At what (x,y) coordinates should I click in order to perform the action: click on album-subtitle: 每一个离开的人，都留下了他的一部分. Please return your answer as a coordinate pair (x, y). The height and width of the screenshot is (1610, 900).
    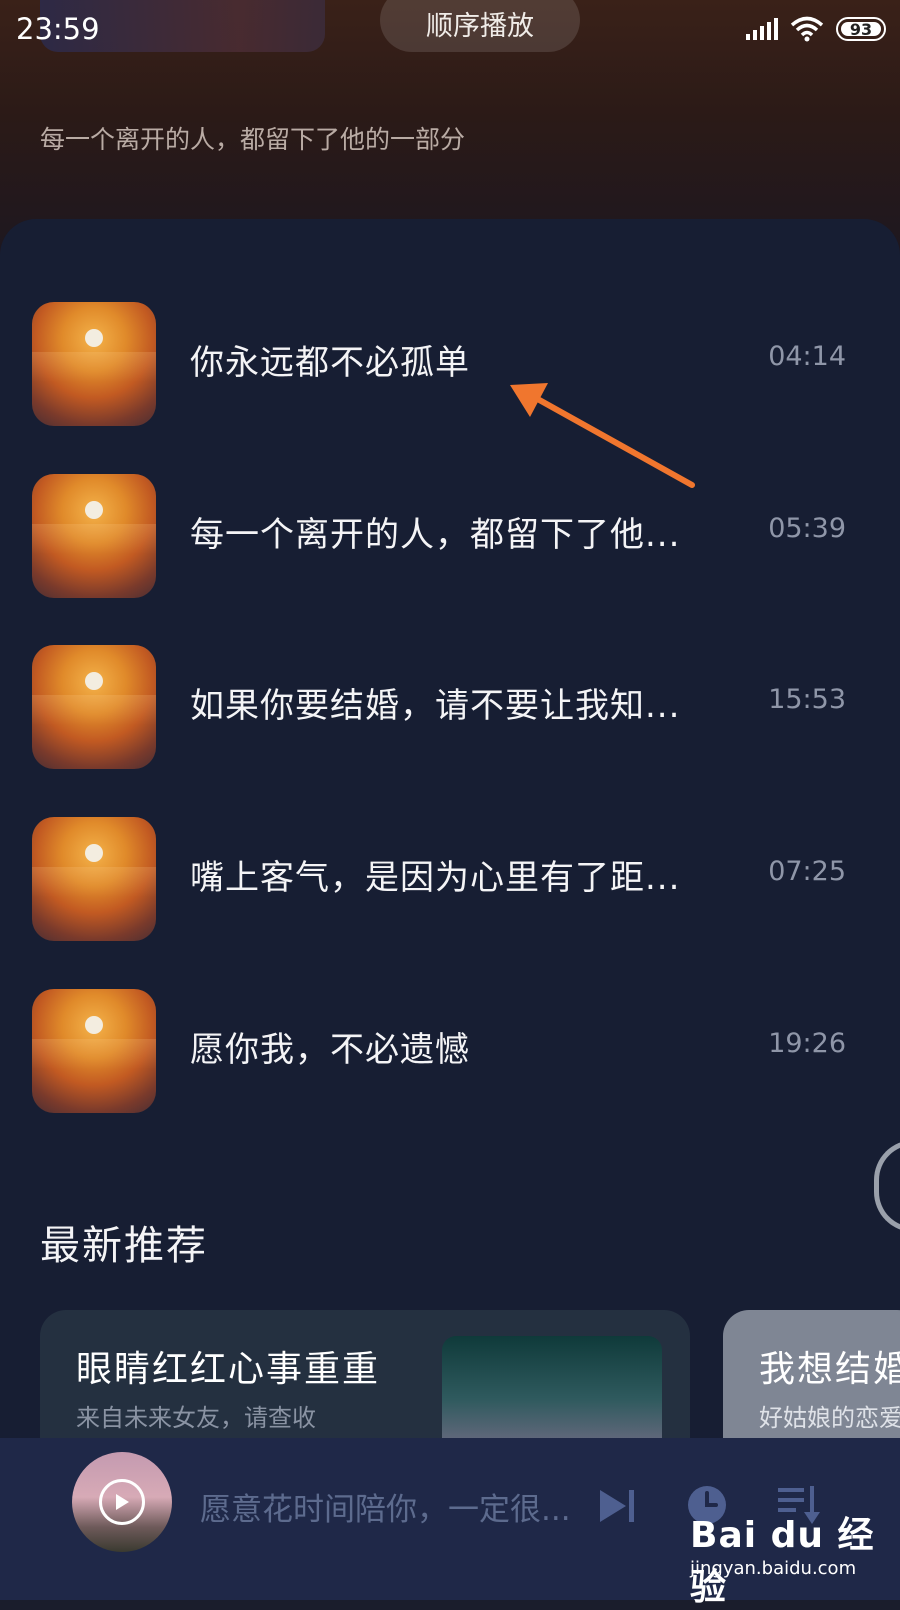
    Looking at the image, I should click on (253, 139).